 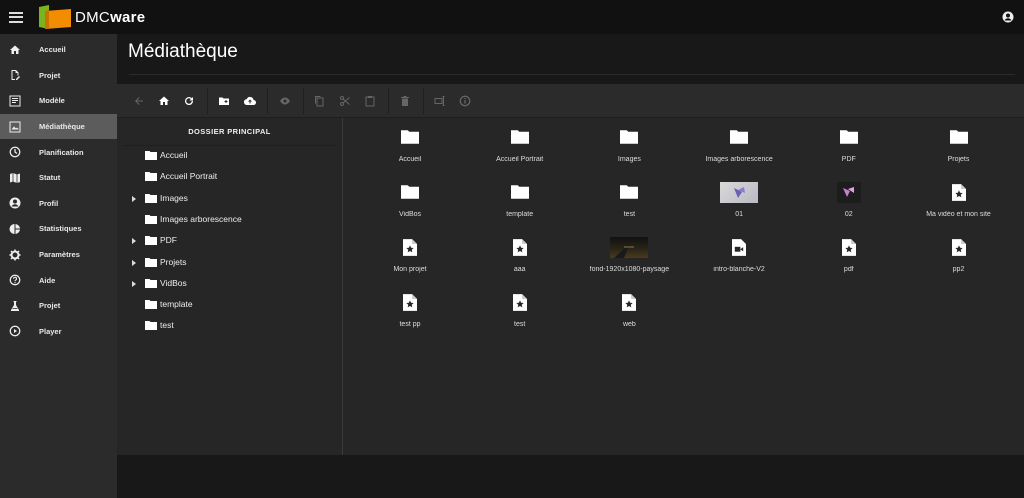 What do you see at coordinates (230, 241) in the screenshot?
I see `tree-item: PDF` at bounding box center [230, 241].